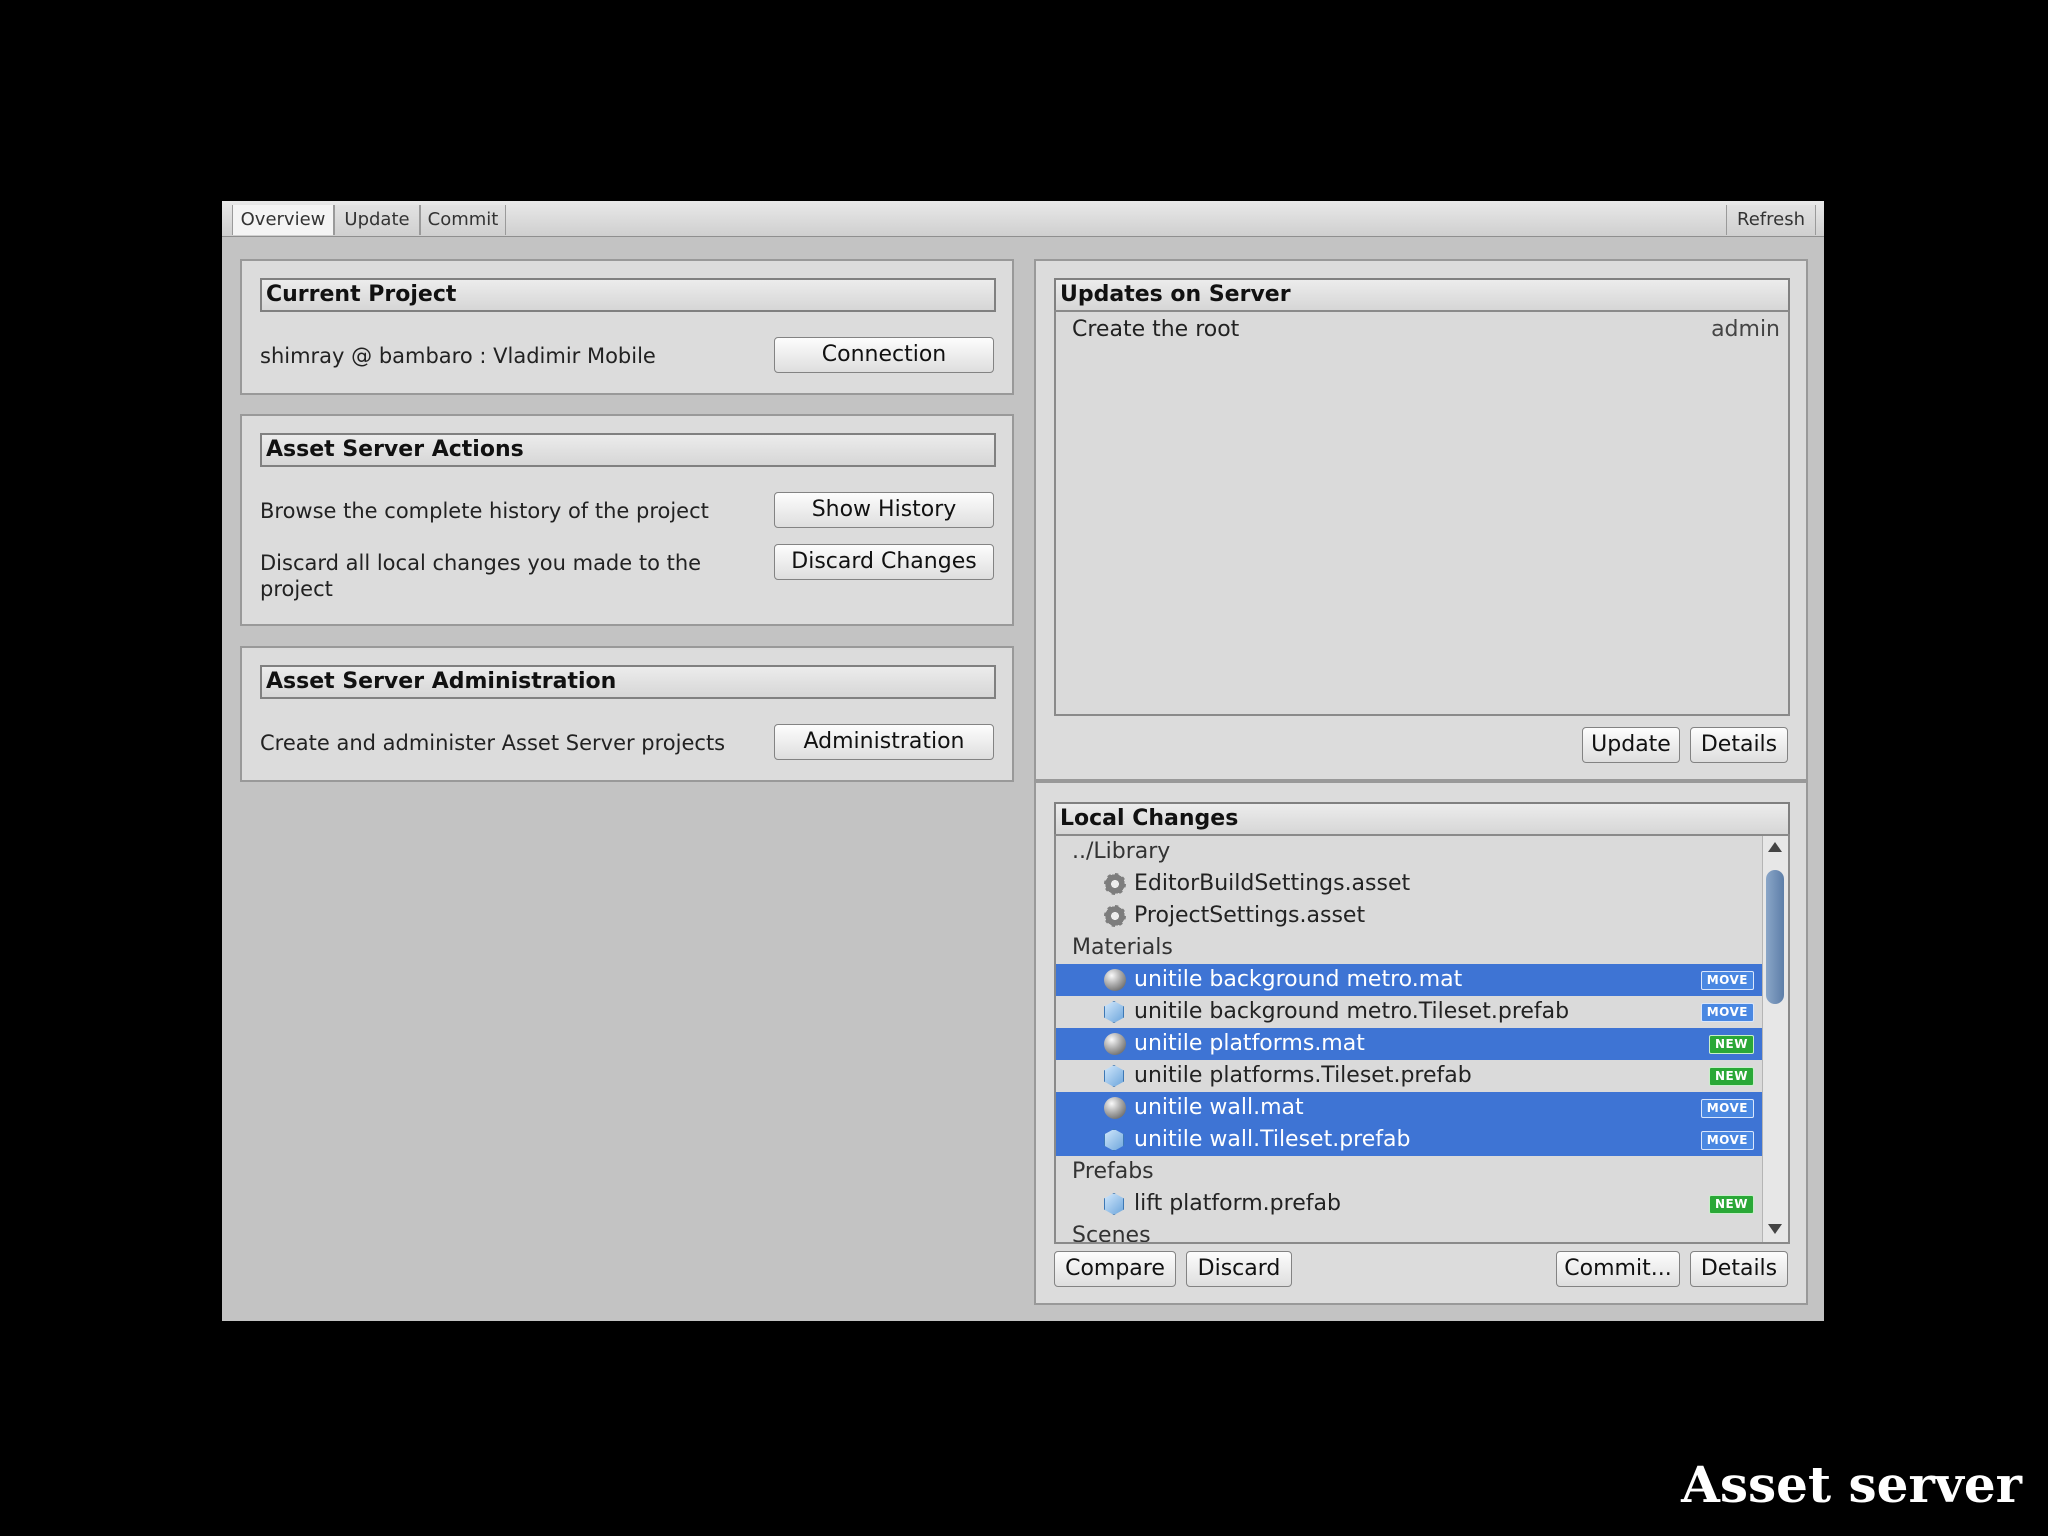  I want to click on row-label: Prefabs, so click(1113, 1171).